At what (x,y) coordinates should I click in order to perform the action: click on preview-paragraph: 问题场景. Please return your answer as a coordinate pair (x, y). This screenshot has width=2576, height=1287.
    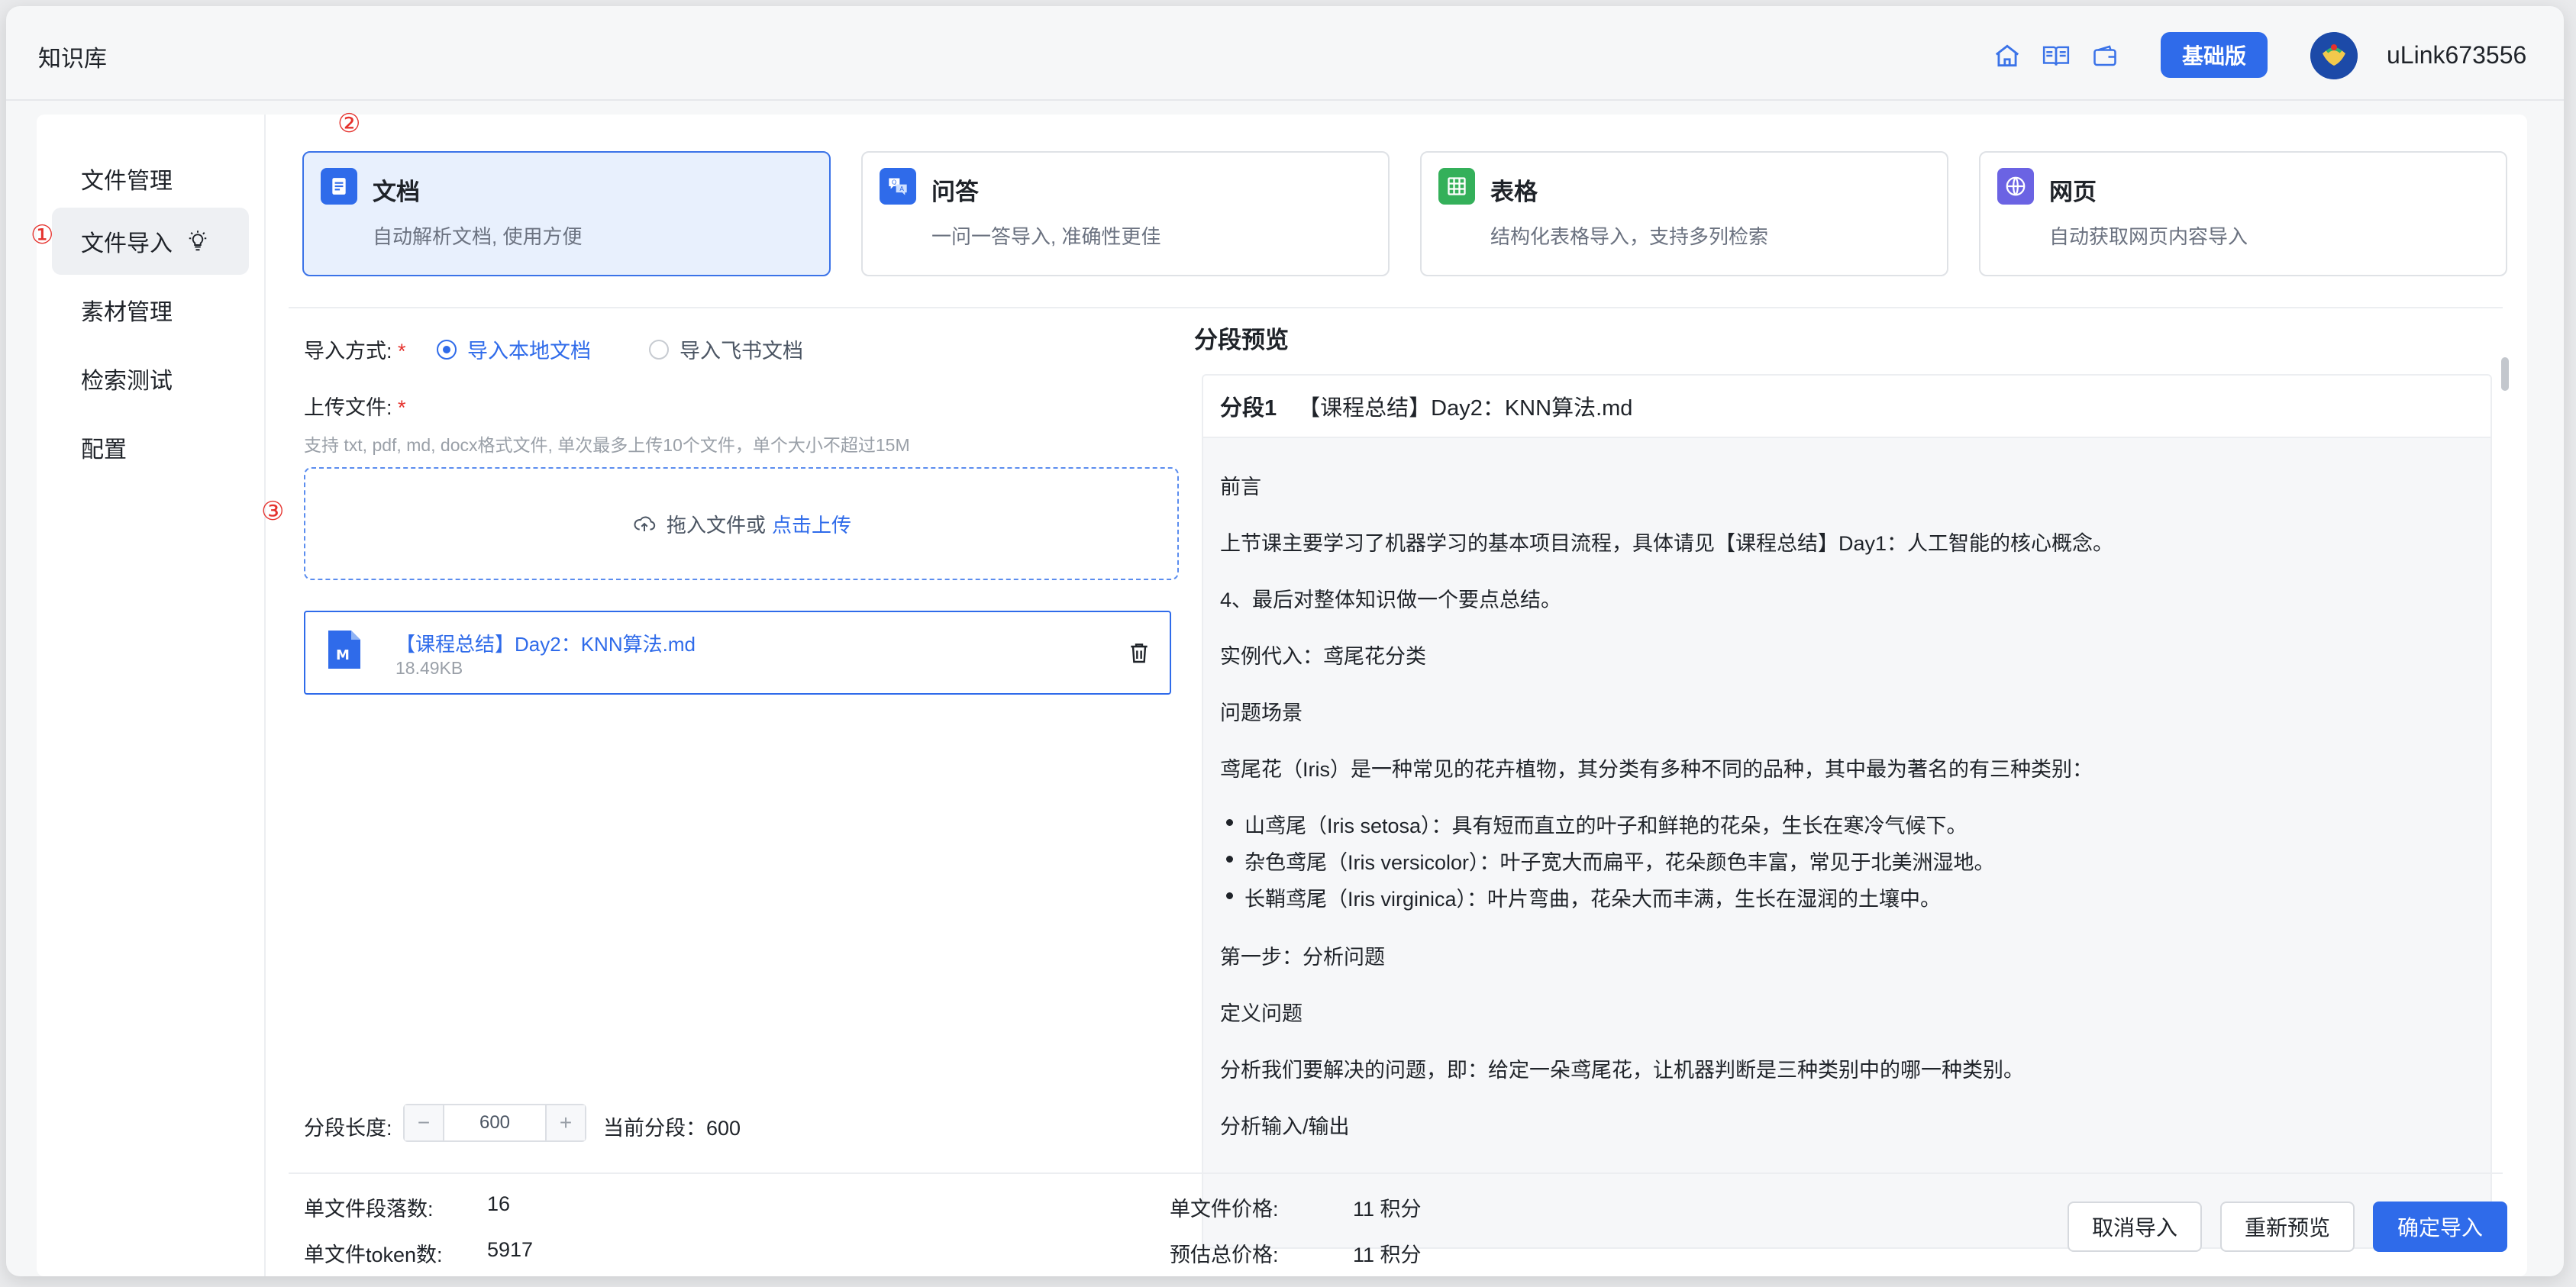
    Looking at the image, I should click on (1261, 713).